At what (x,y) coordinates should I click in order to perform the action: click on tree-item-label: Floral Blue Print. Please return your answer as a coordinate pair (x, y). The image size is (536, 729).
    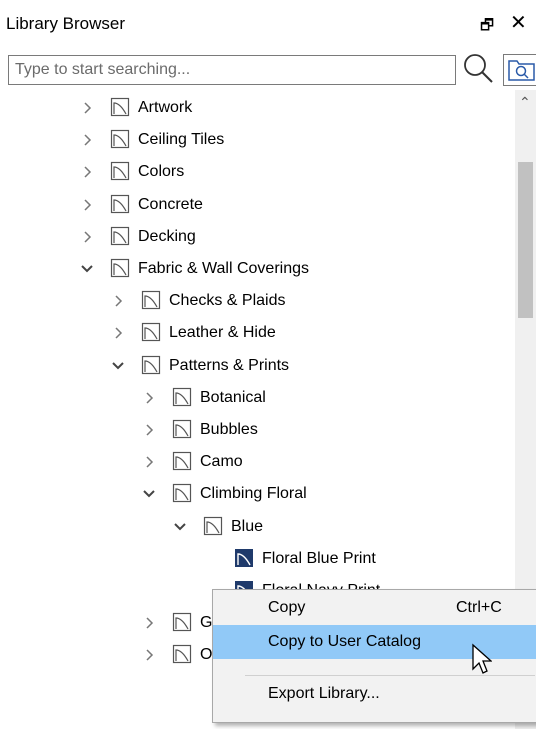
    Looking at the image, I should click on (319, 558).